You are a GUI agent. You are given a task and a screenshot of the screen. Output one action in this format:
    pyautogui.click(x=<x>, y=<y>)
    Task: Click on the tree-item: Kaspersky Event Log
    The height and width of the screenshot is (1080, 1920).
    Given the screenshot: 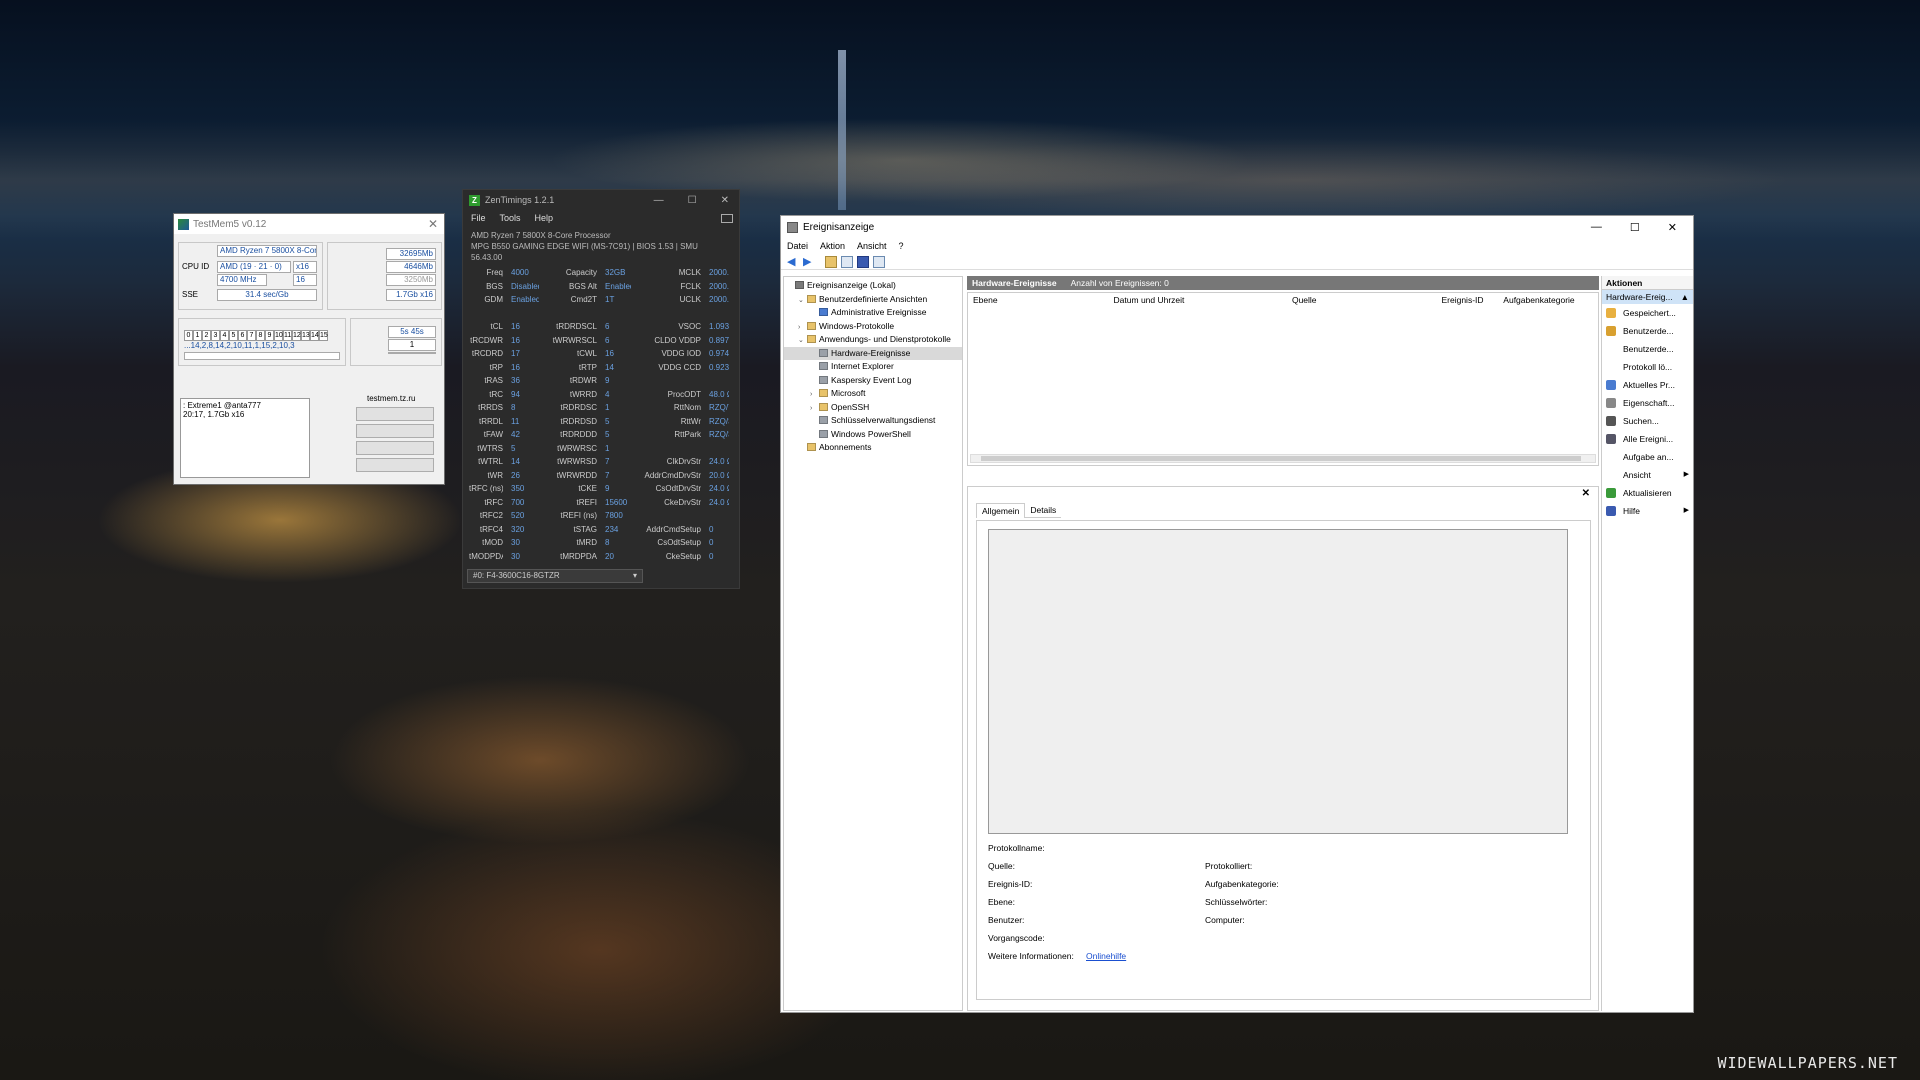 What is the action you would take?
    pyautogui.click(x=873, y=381)
    